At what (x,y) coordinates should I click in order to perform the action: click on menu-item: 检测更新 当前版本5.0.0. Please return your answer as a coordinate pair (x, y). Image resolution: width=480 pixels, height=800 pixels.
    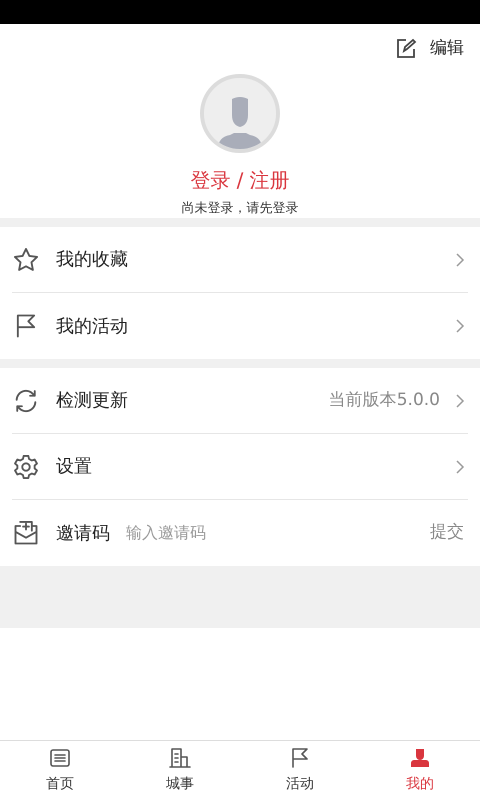
    Looking at the image, I should click on (240, 401).